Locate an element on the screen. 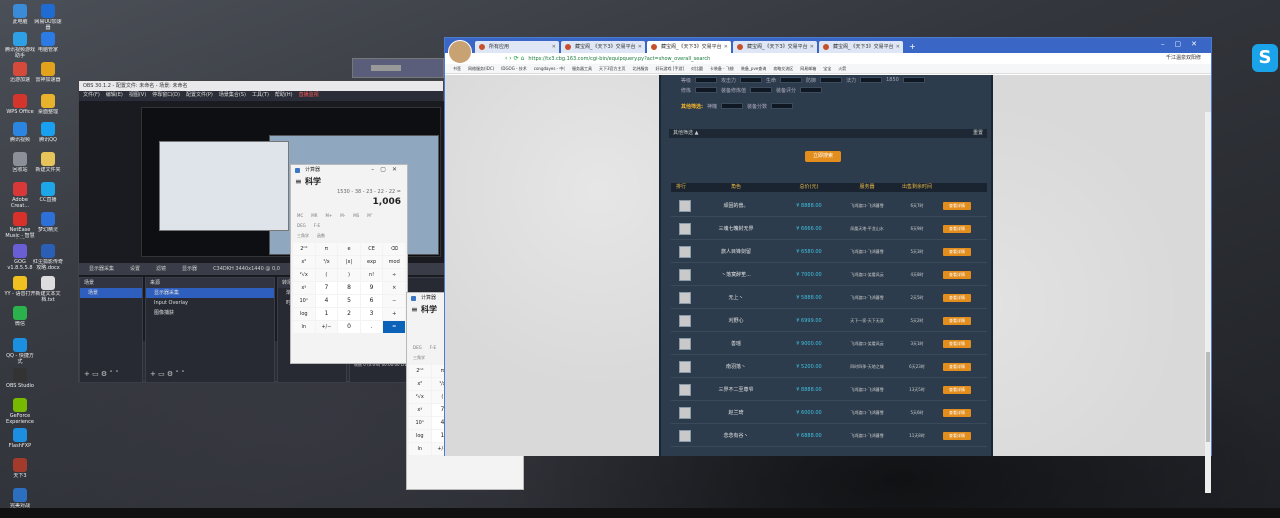  bookmark-item: 天下3官方主页 is located at coordinates (612, 68).